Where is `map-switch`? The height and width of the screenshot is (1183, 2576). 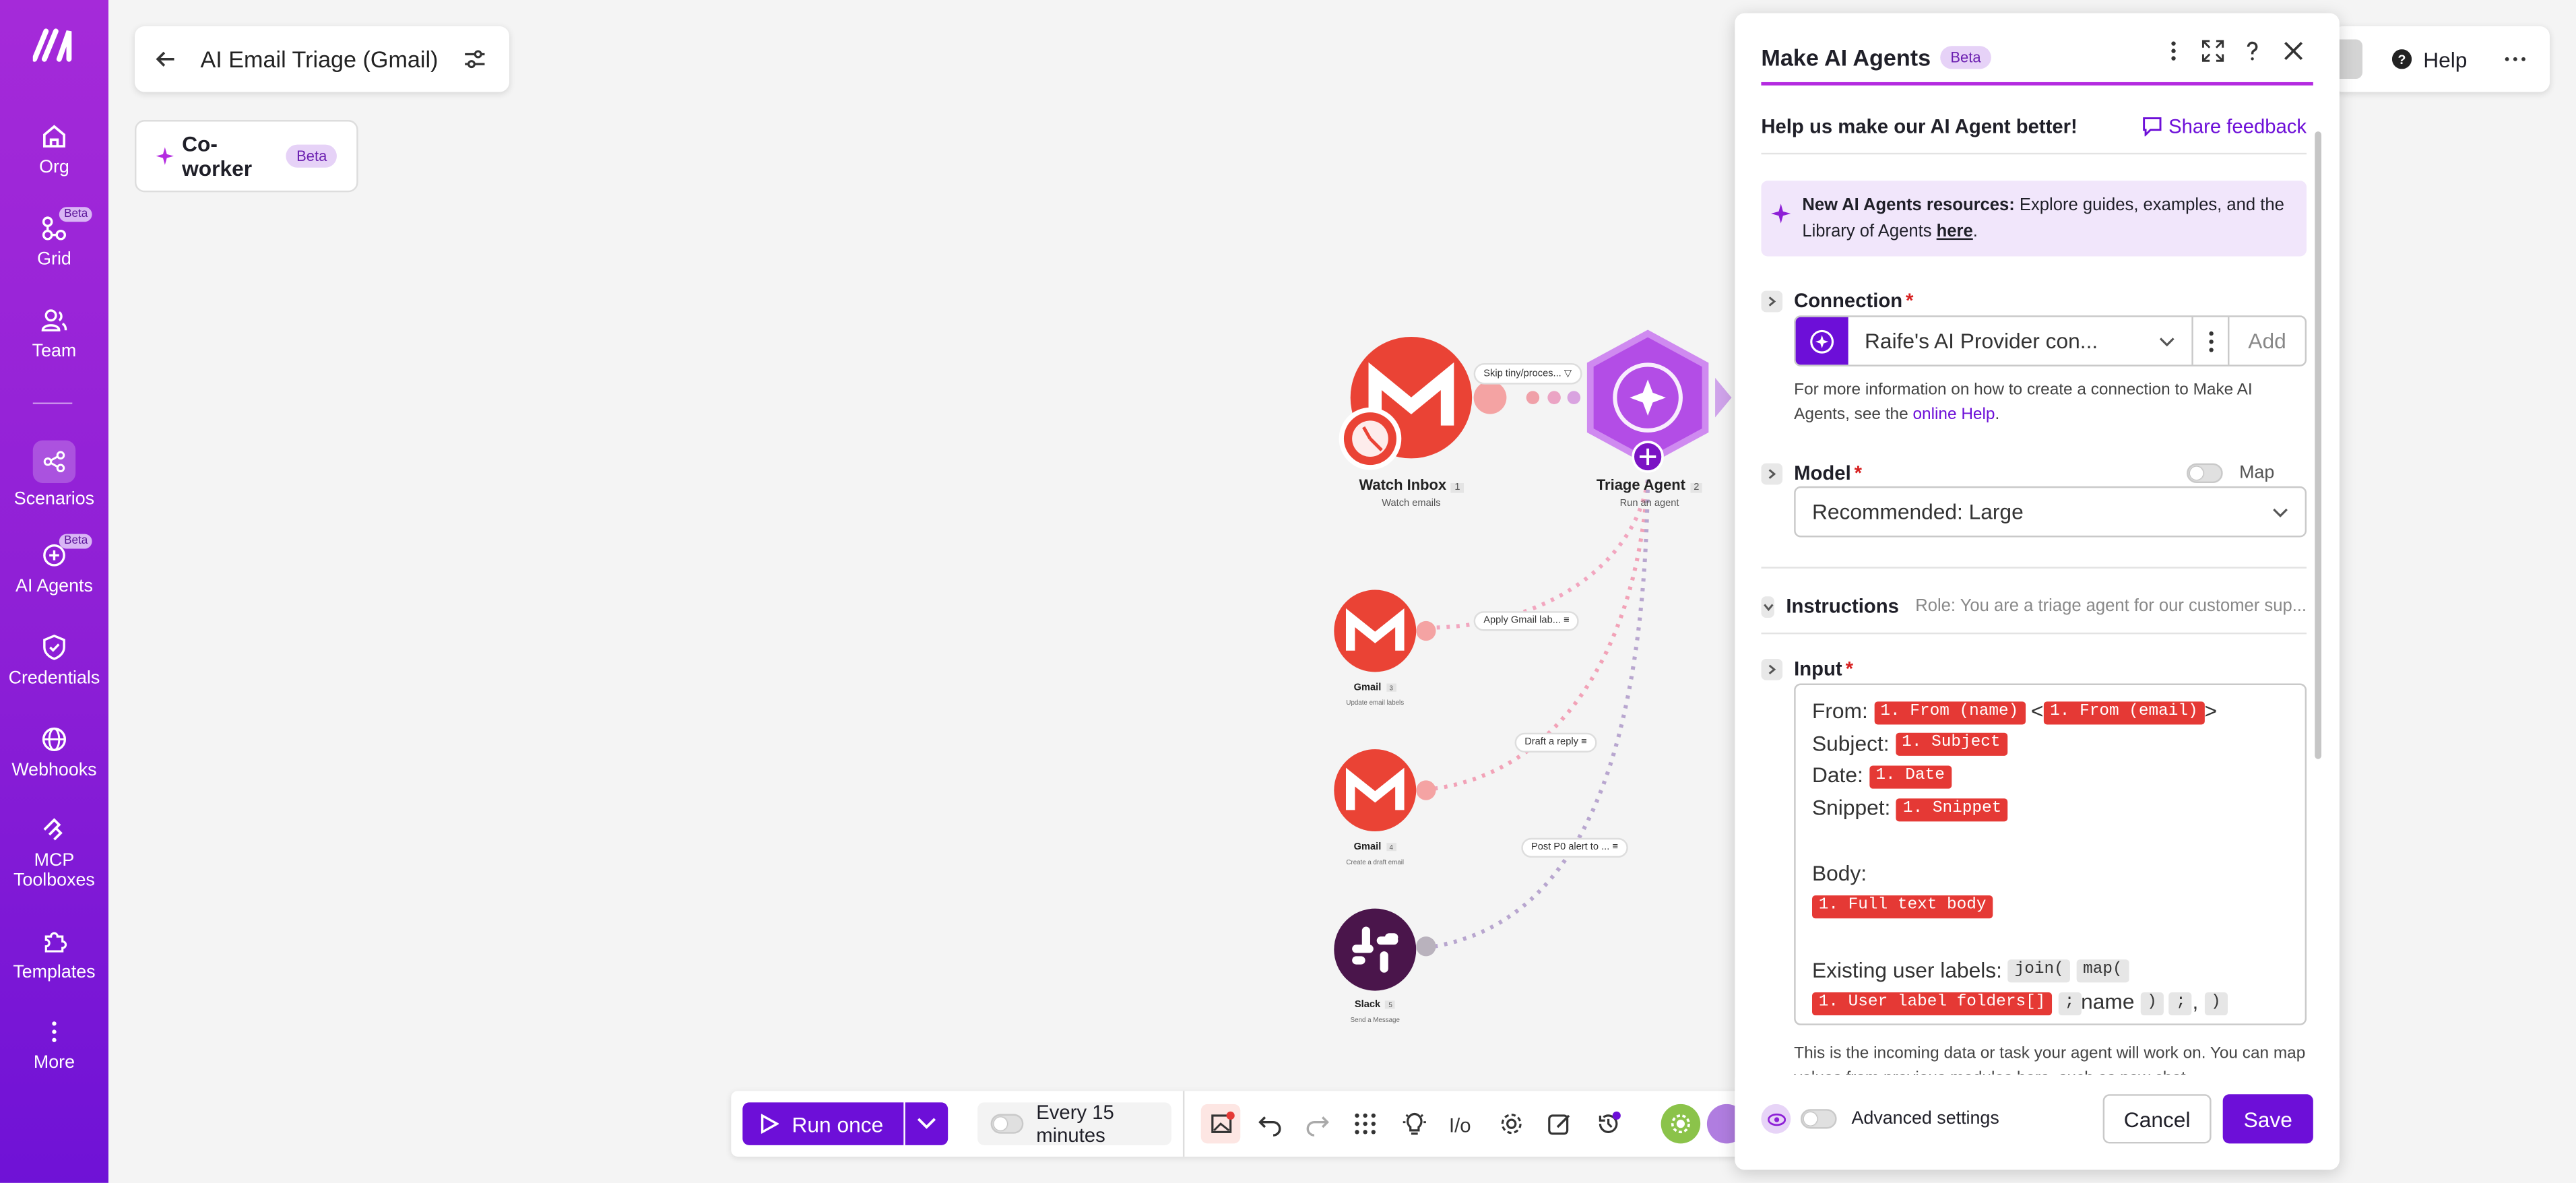
map-switch is located at coordinates (2205, 473).